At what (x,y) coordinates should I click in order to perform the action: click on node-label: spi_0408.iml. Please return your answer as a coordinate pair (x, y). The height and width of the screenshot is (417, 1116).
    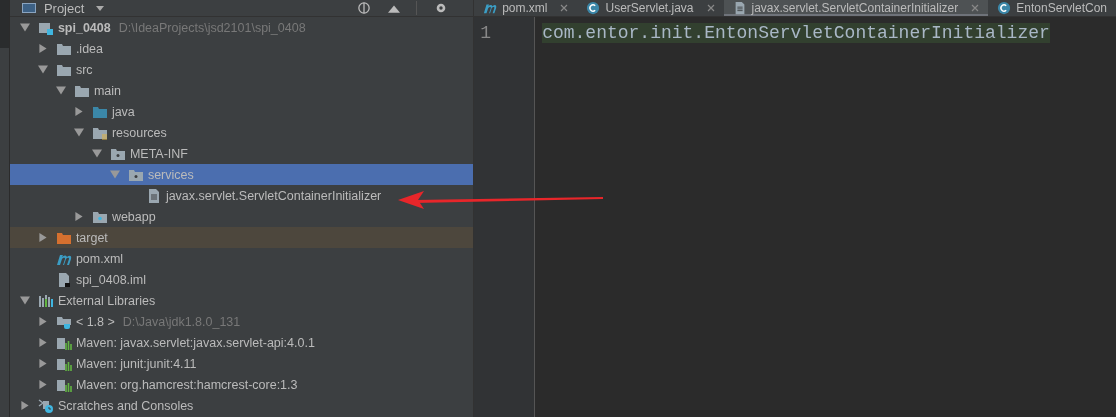
    Looking at the image, I should click on (111, 279).